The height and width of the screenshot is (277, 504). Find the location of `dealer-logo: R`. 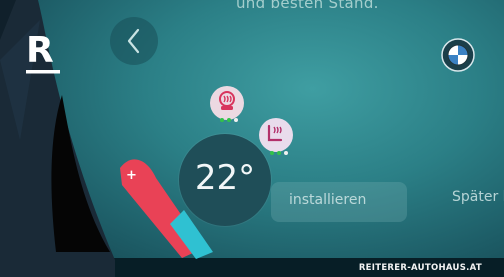

dealer-logo: R is located at coordinates (44, 53).